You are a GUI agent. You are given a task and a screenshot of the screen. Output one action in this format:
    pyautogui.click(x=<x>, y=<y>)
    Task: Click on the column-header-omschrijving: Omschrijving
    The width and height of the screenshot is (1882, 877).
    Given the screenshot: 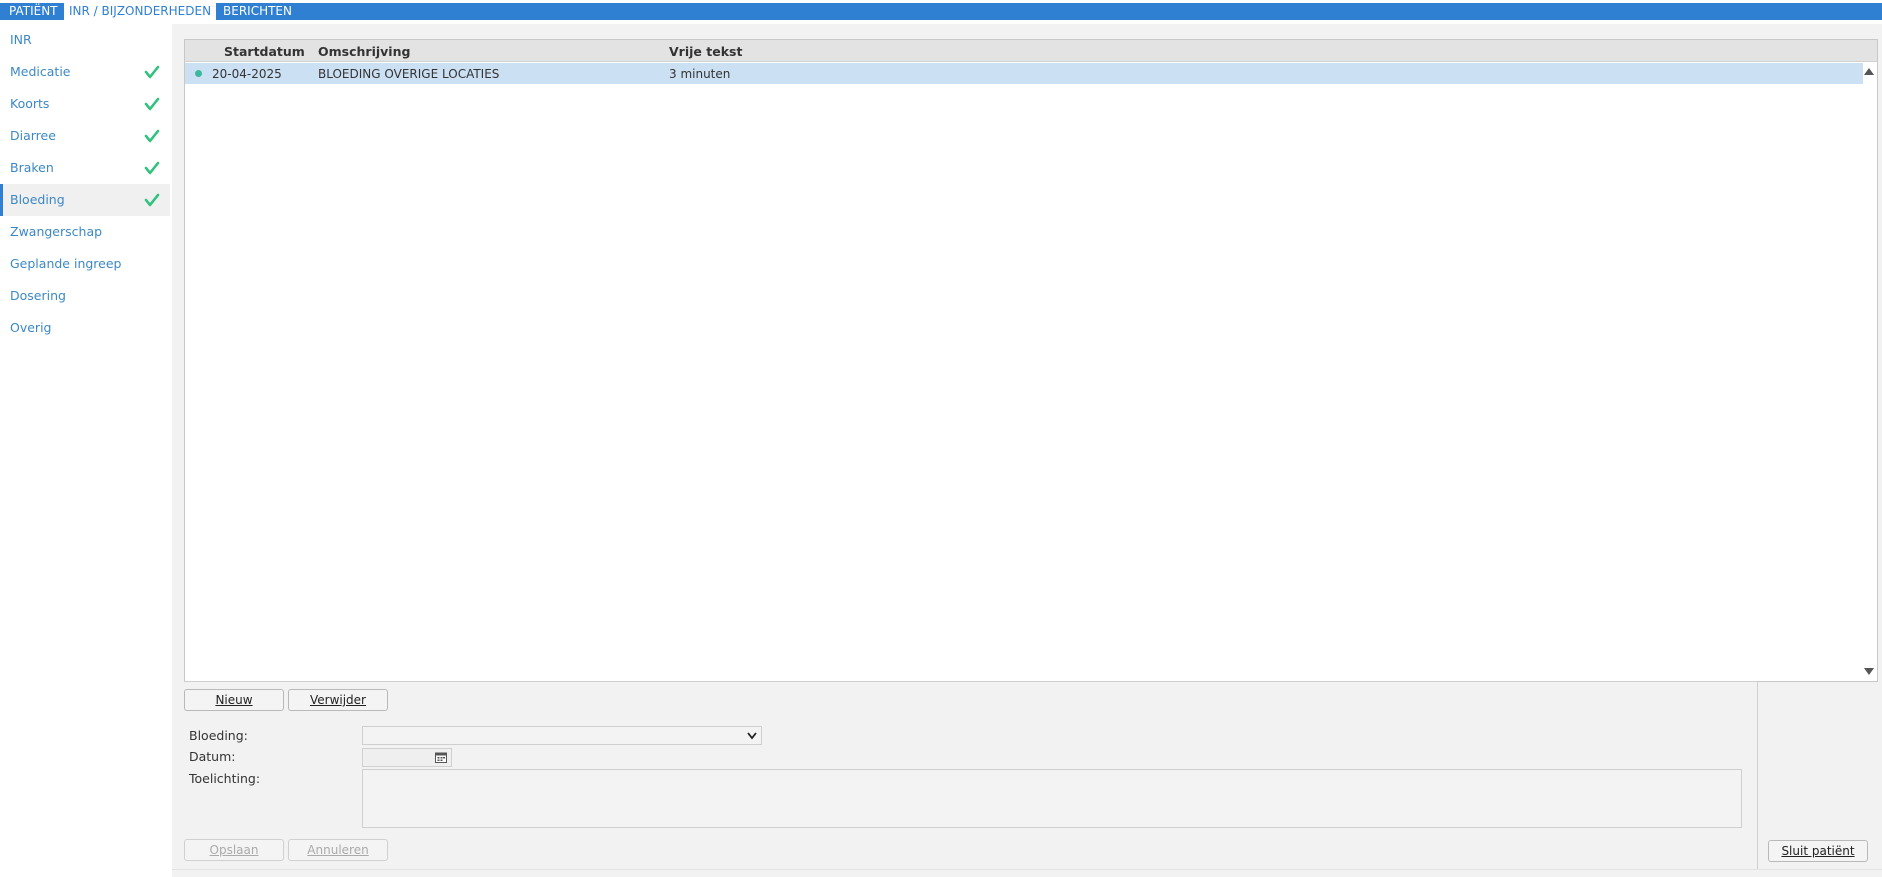 What is the action you would take?
    pyautogui.click(x=364, y=51)
    